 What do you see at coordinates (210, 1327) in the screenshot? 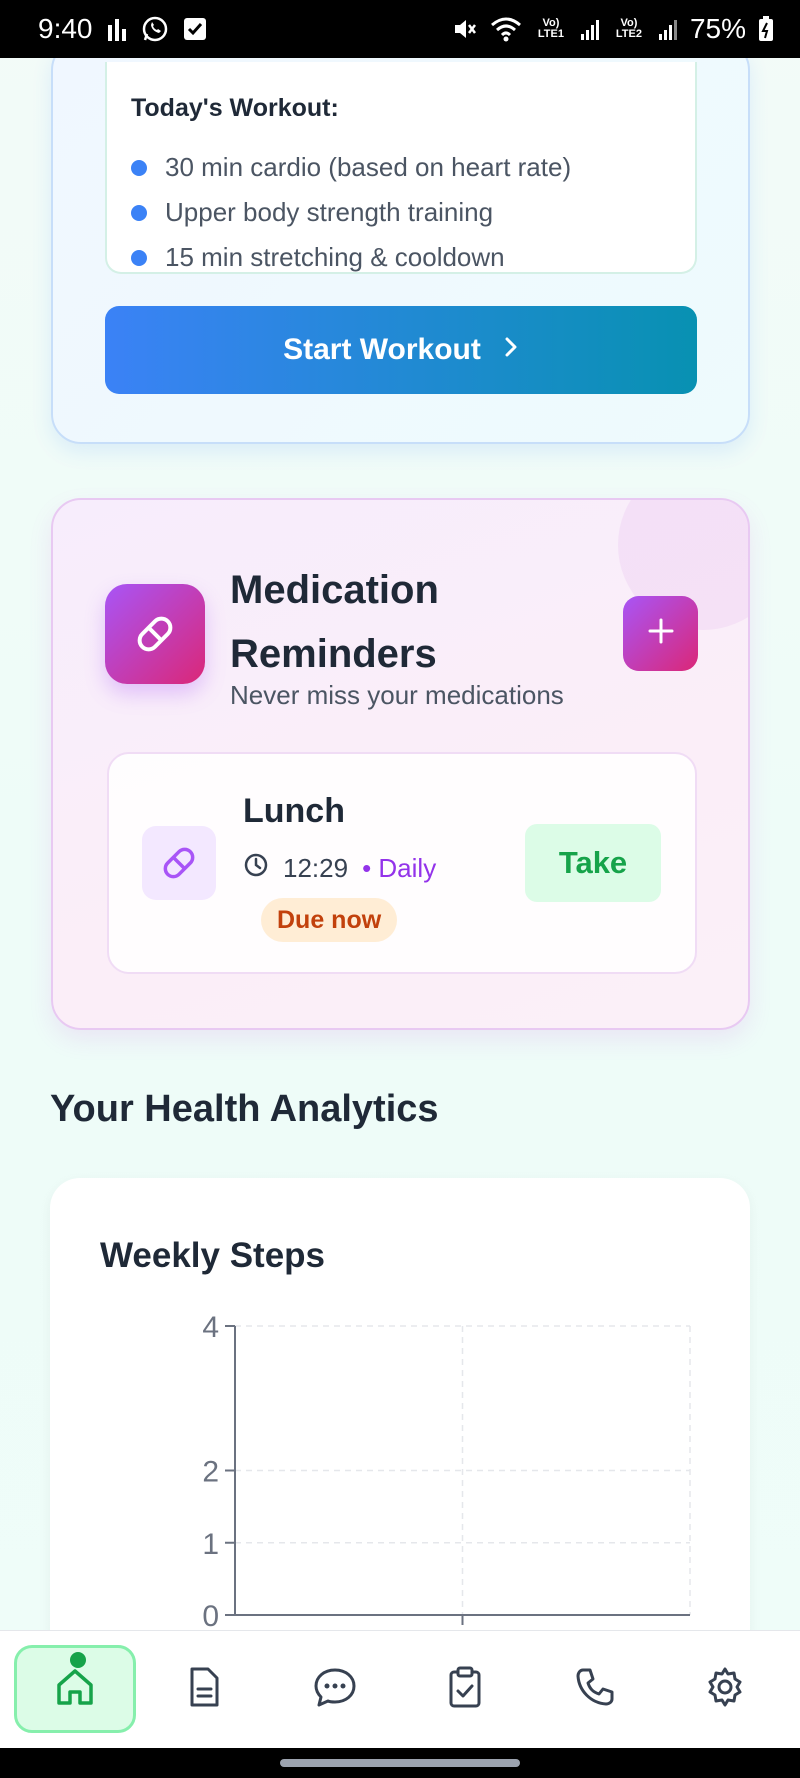
I see `y-tick-label: 4` at bounding box center [210, 1327].